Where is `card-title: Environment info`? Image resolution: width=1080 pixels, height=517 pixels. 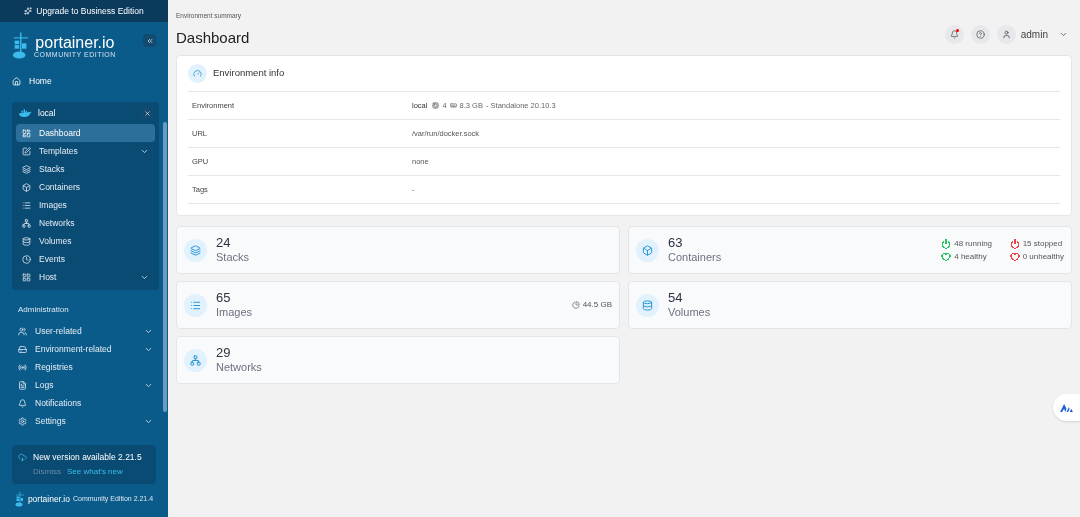 card-title: Environment info is located at coordinates (249, 73).